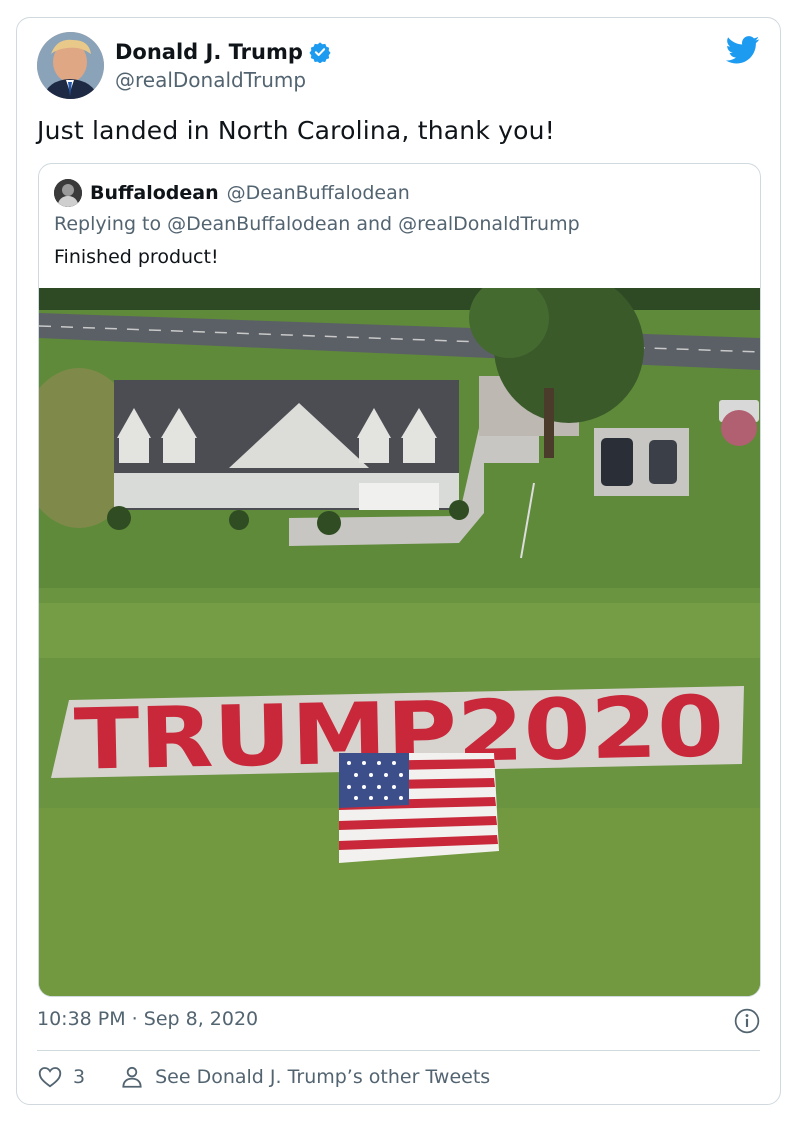  I want to click on like-count: 3, so click(79, 1077).